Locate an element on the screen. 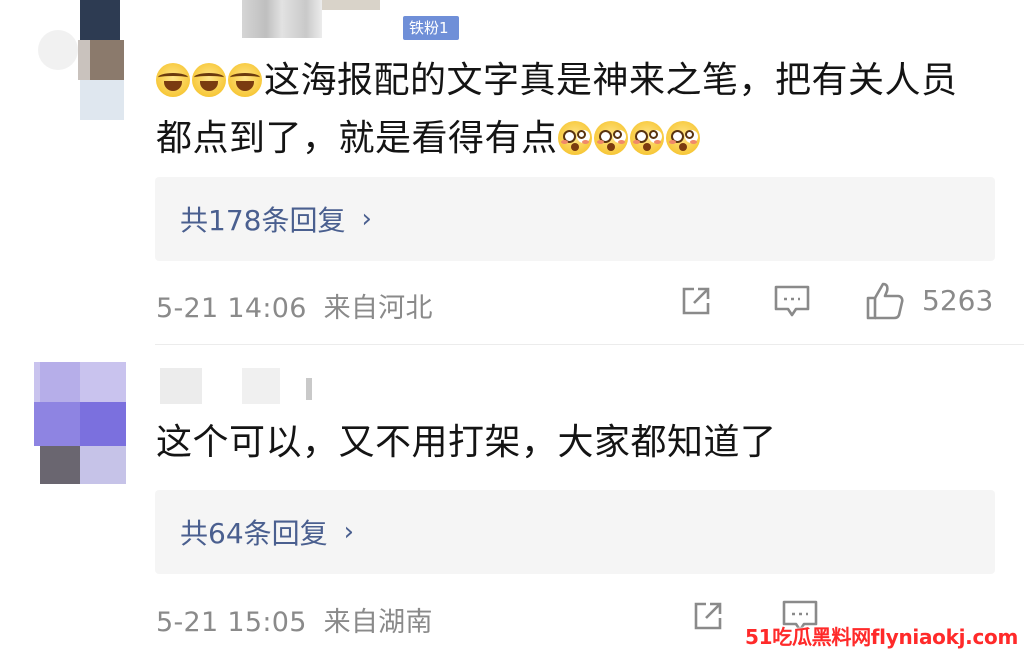 The height and width of the screenshot is (652, 1024). comment-time: 5-21 15:05 is located at coordinates (231, 622).